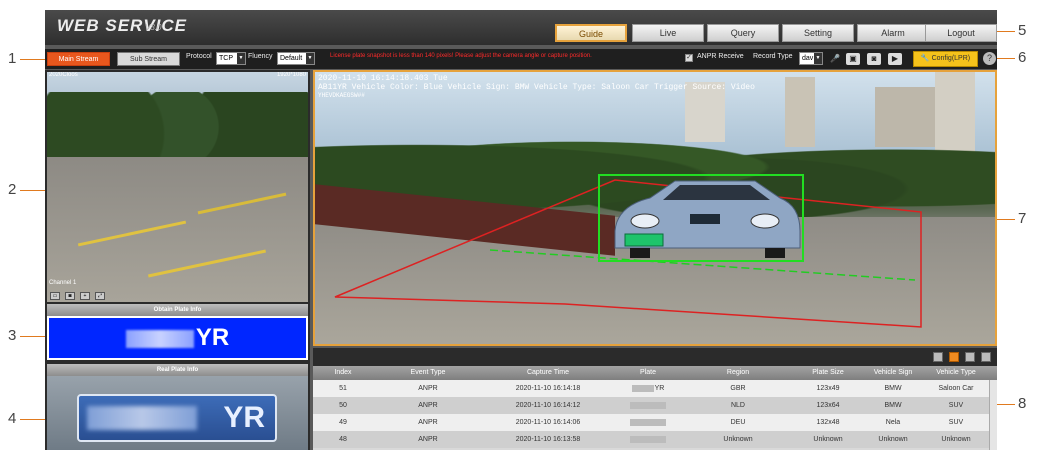 The height and width of the screenshot is (450, 1037). Describe the element at coordinates (63, 75) in the screenshot. I see `overview-timestamp: 2020Cloos` at that location.